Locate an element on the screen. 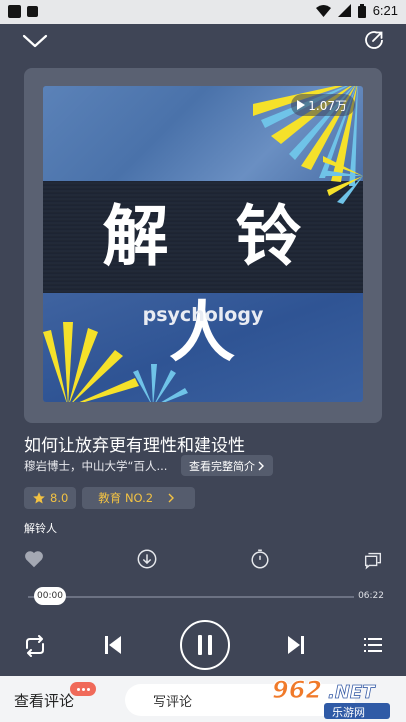  album-name: 解铃人 is located at coordinates (40, 528).